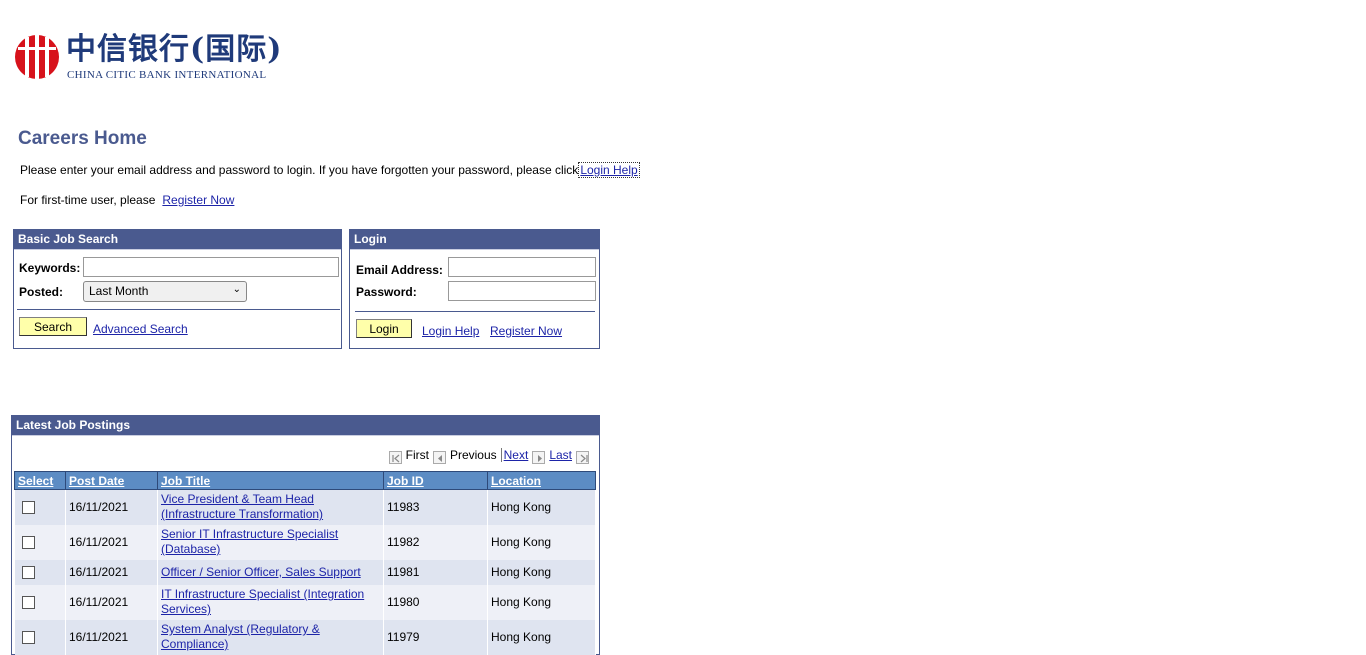 The width and height of the screenshot is (1366, 655). Describe the element at coordinates (435, 572) in the screenshot. I see `job-id-cell: 11981` at that location.